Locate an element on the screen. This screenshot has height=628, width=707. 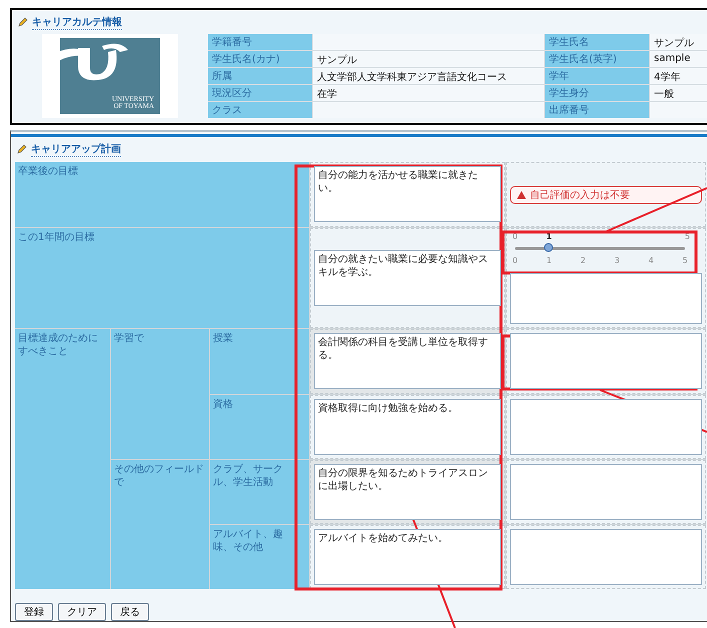
field-label: 学生氏名(カナ) is located at coordinates (260, 59).